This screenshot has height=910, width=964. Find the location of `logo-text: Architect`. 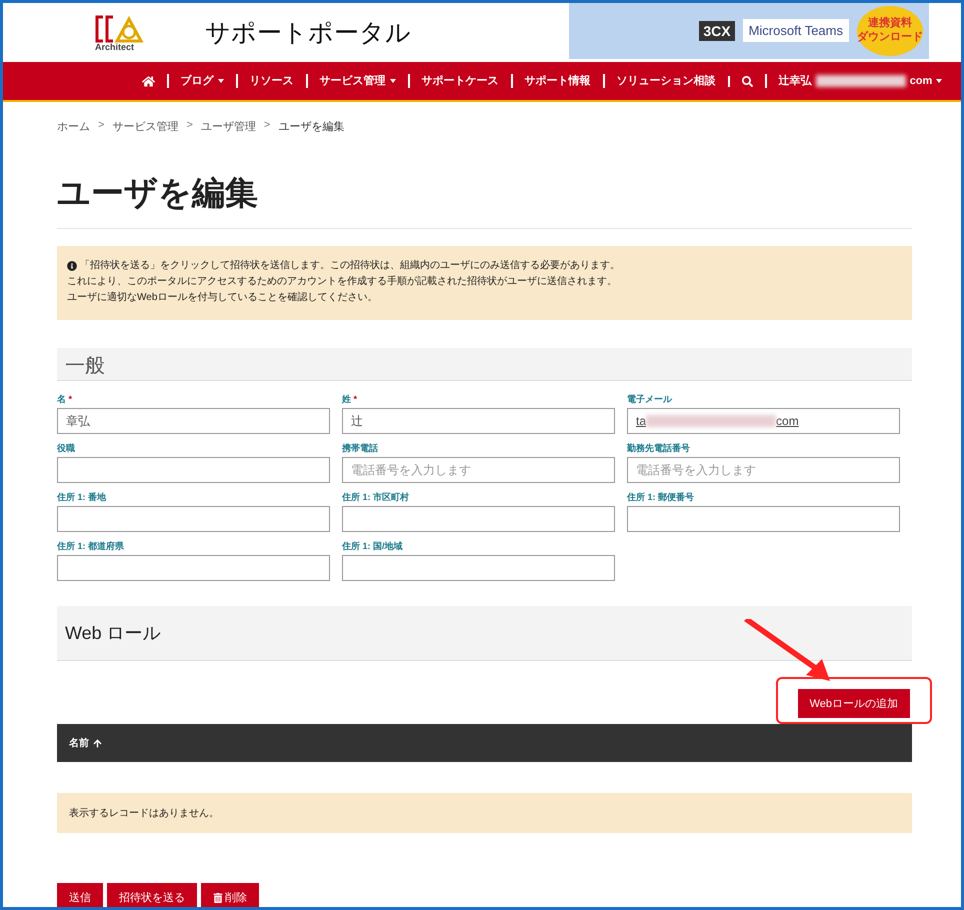

logo-text: Architect is located at coordinates (114, 47).